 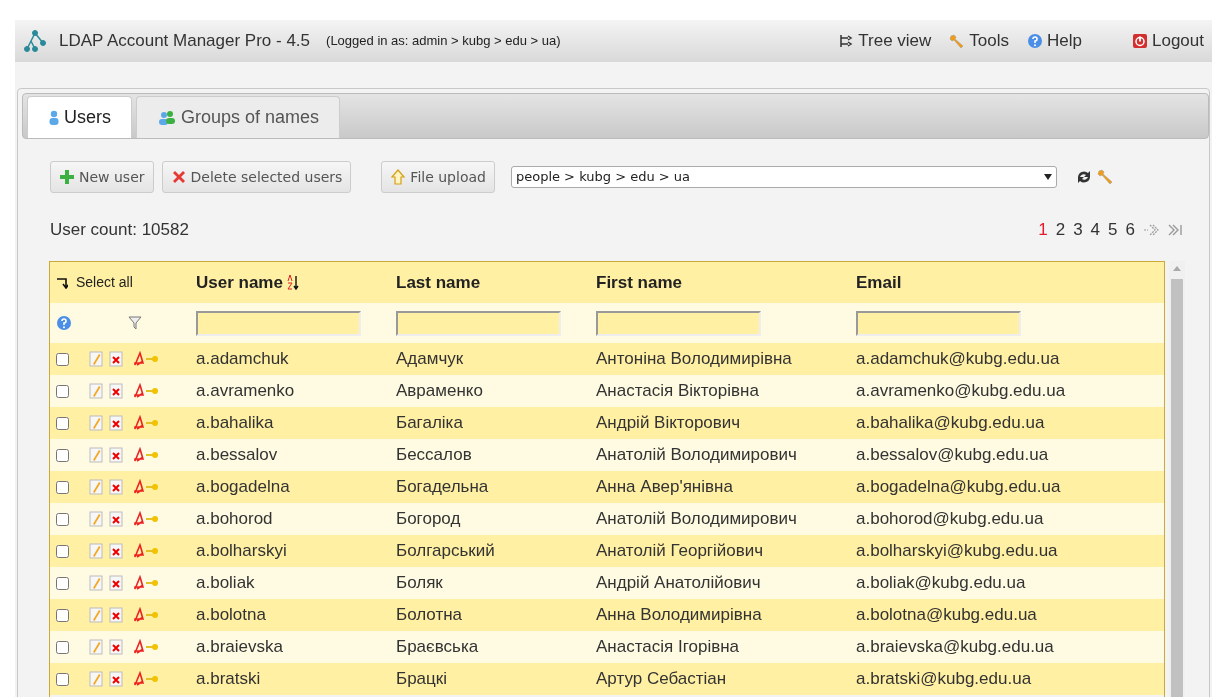 I want to click on group-icon, so click(x=167, y=117).